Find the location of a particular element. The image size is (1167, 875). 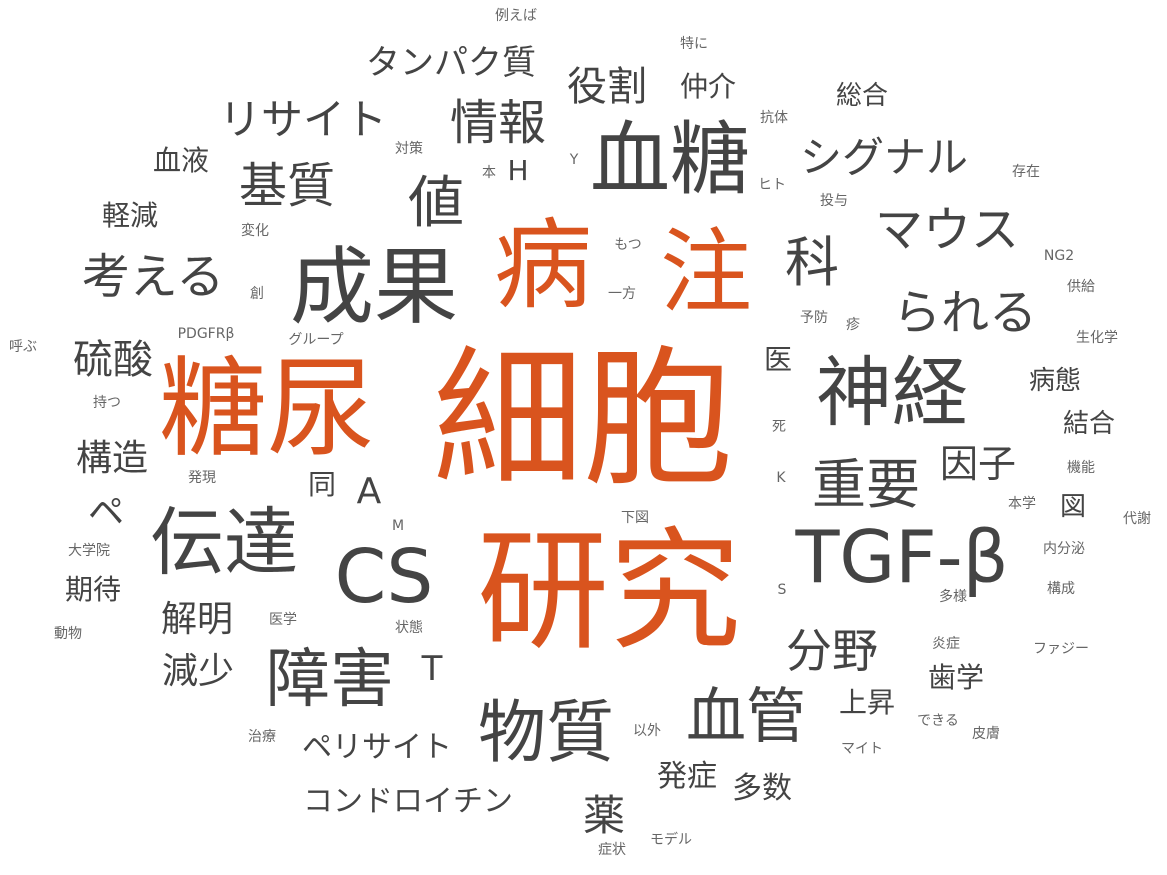

word: 血管 is located at coordinates (746, 717).